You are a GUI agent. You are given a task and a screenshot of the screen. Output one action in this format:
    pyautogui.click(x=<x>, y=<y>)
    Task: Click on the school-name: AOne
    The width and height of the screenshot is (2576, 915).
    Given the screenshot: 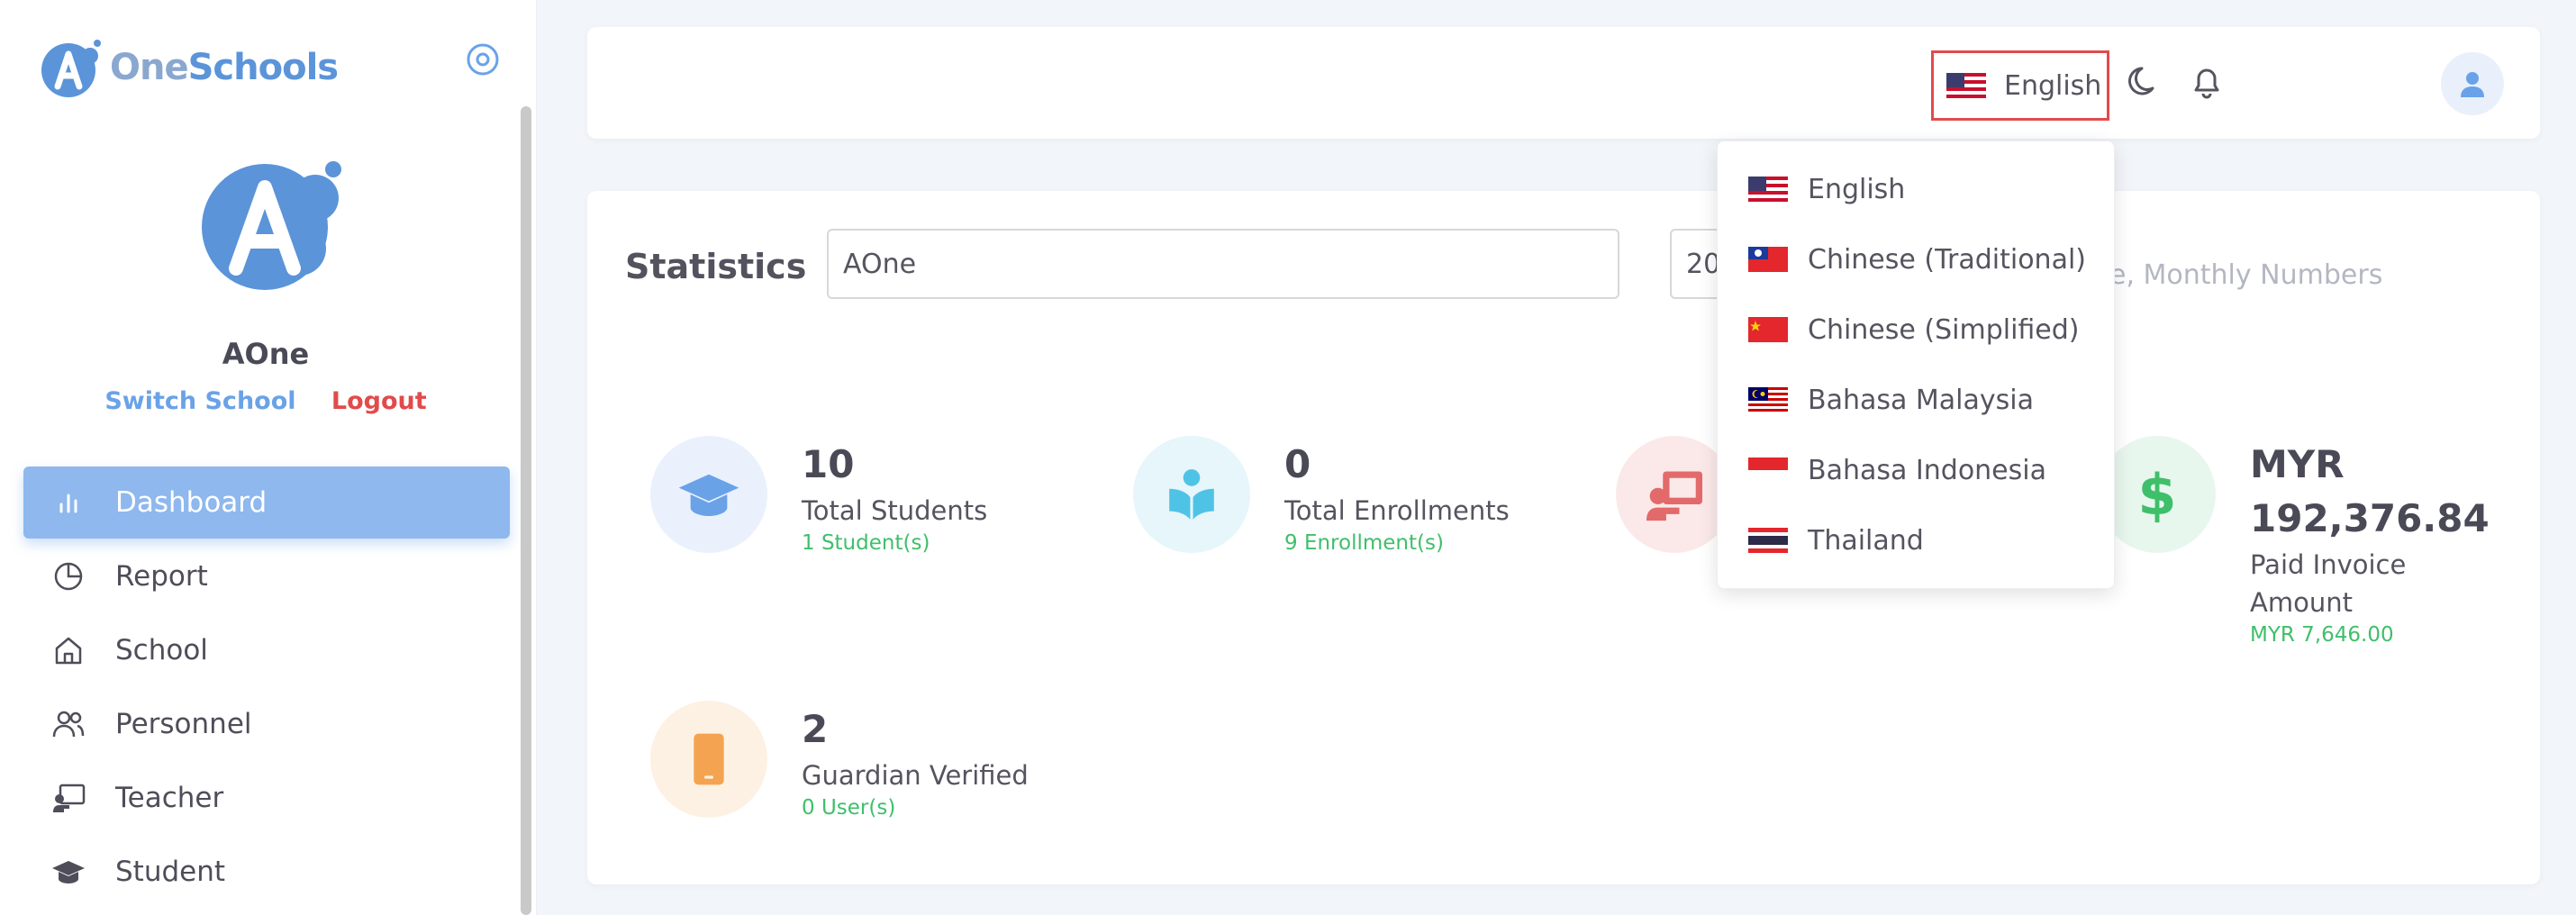 What is the action you would take?
    pyautogui.click(x=266, y=354)
    